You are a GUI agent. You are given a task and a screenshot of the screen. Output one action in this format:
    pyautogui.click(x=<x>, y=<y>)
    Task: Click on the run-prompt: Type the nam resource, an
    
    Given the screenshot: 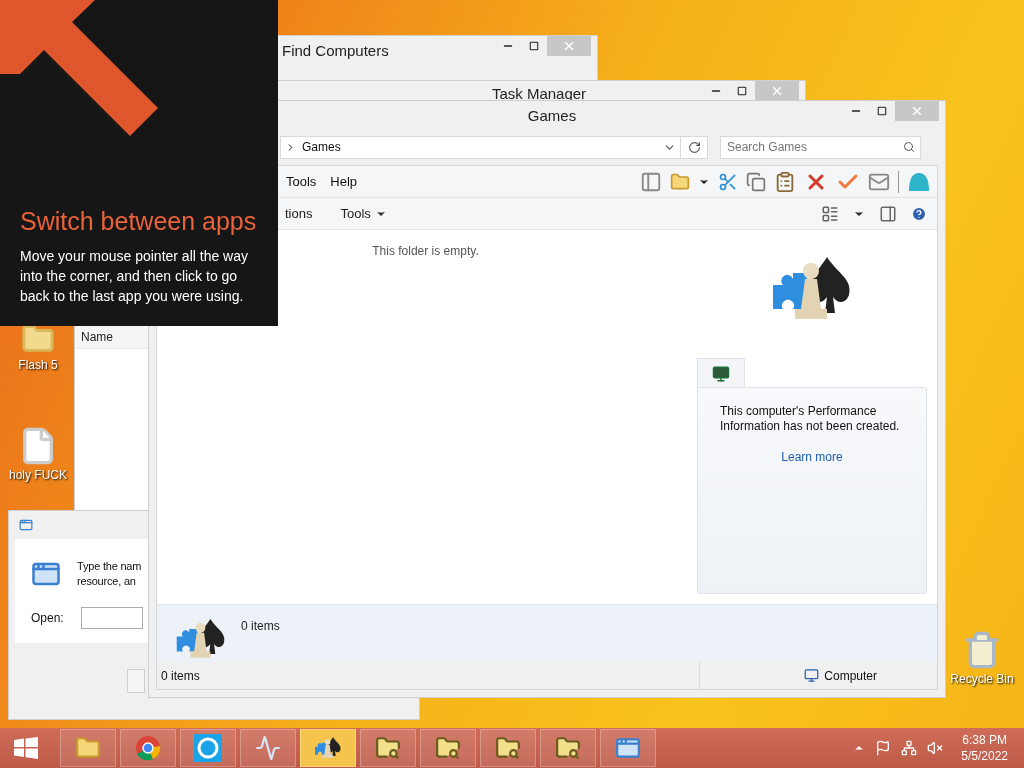 What is the action you would take?
    pyautogui.click(x=109, y=574)
    